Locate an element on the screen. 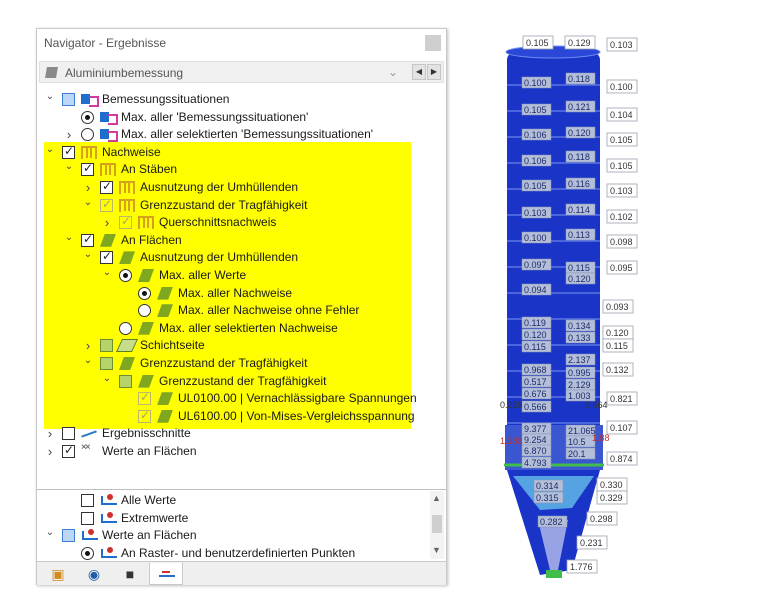 This screenshot has height=613, width=760. scroll-down-icon: ▼ is located at coordinates (436, 550).